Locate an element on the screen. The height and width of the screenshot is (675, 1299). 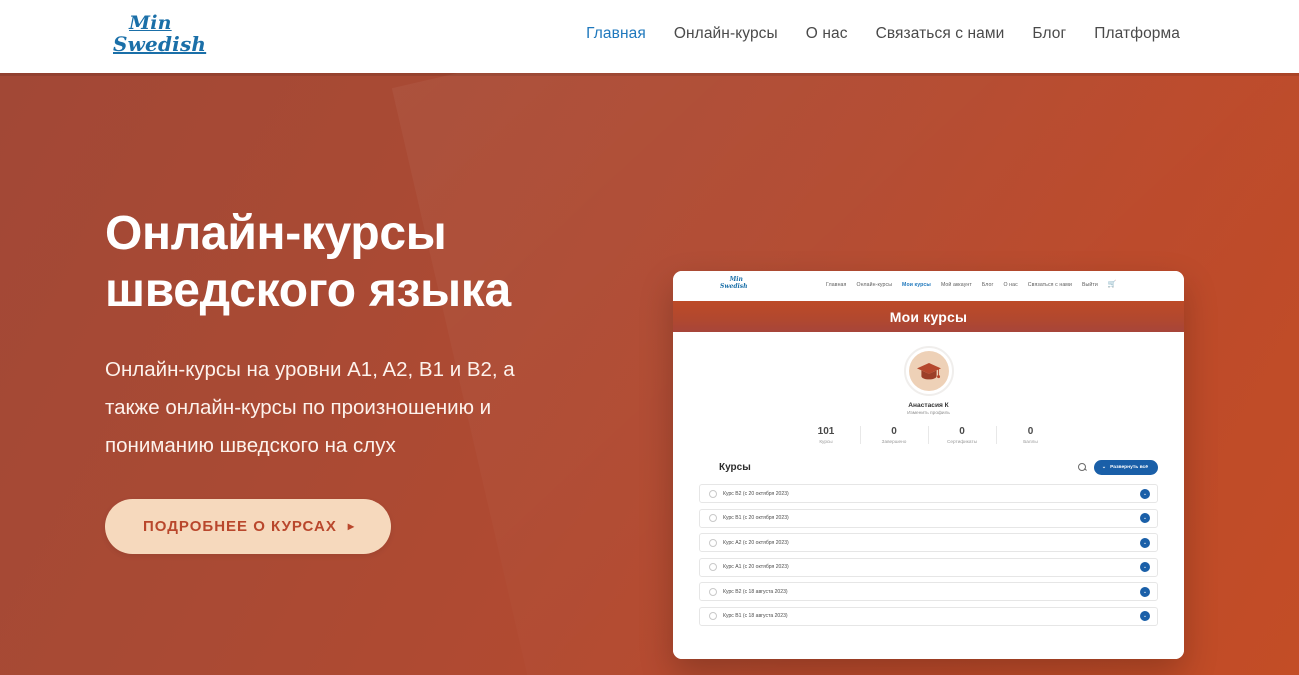
mockup-nav-item-logout: Выйти is located at coordinates (1090, 285).